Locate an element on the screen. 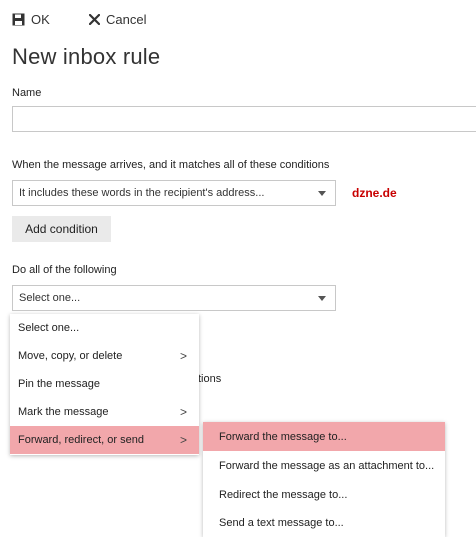 This screenshot has height=537, width=476. menu-item-mark-message: Mark the message > is located at coordinates (104, 412).